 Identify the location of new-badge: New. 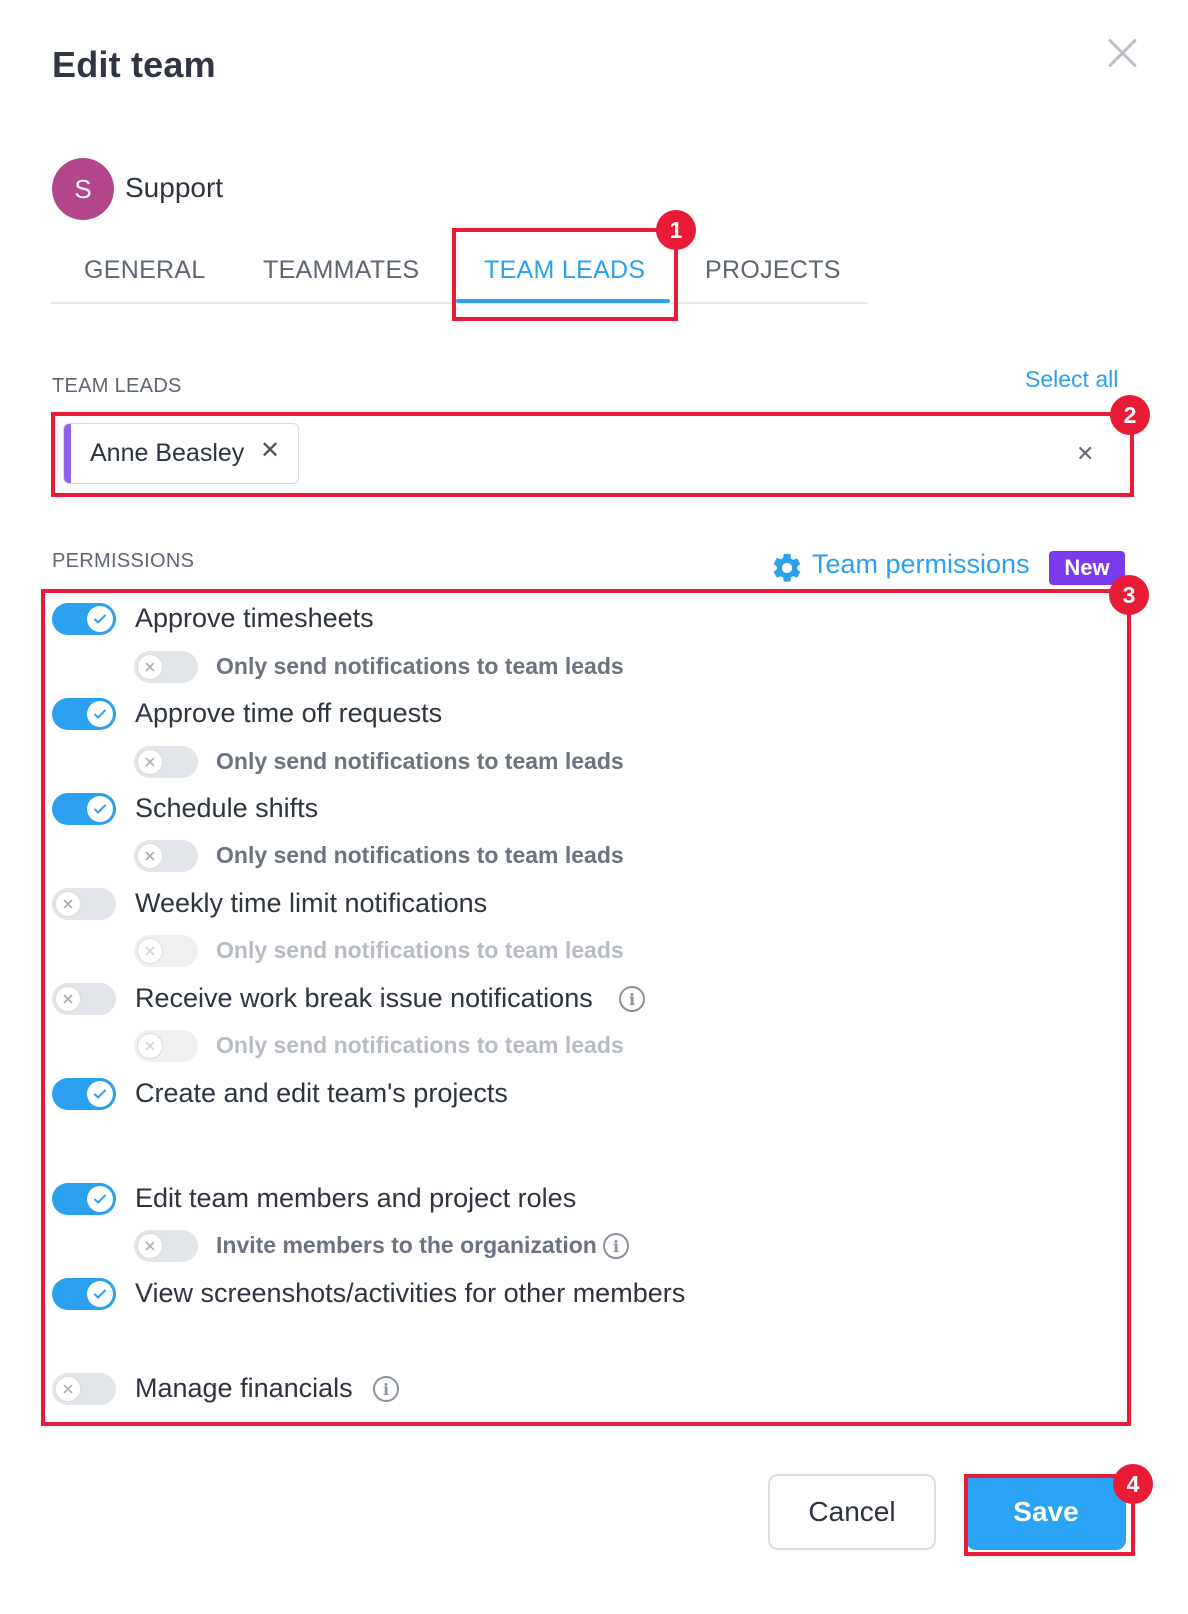
(1087, 568).